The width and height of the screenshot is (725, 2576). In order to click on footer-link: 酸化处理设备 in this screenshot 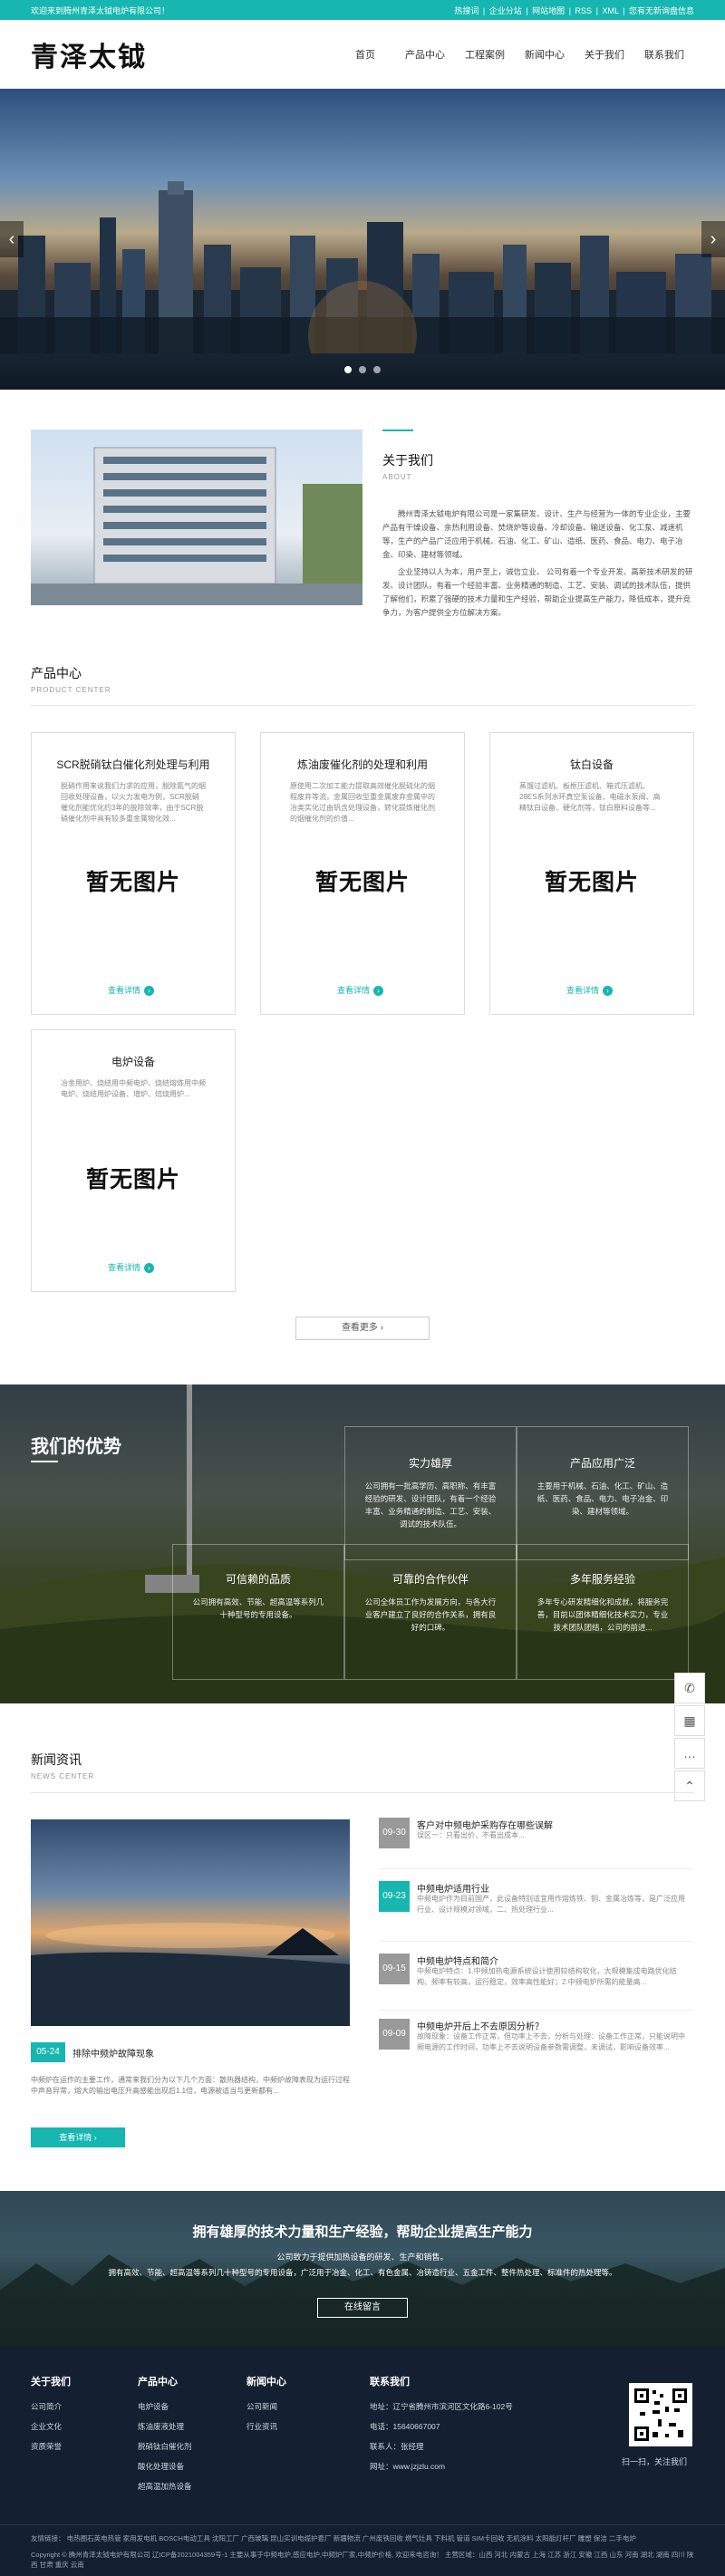, I will do `click(165, 2466)`.